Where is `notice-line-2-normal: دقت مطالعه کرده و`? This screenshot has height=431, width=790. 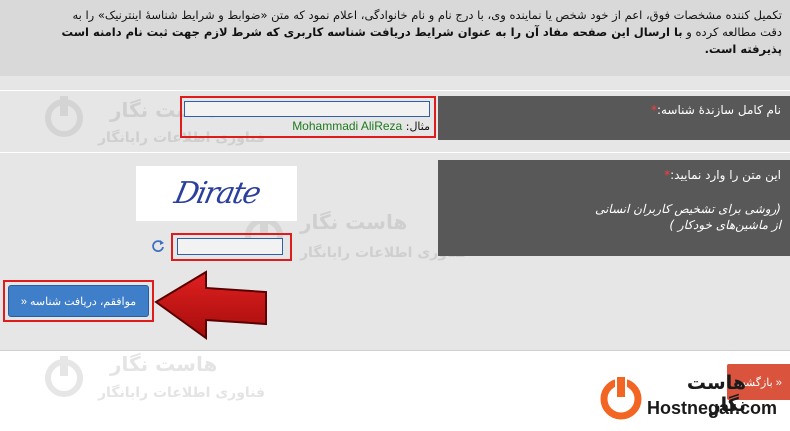
notice-line-2-normal: دقت مطالعه کرده و is located at coordinates (734, 32).